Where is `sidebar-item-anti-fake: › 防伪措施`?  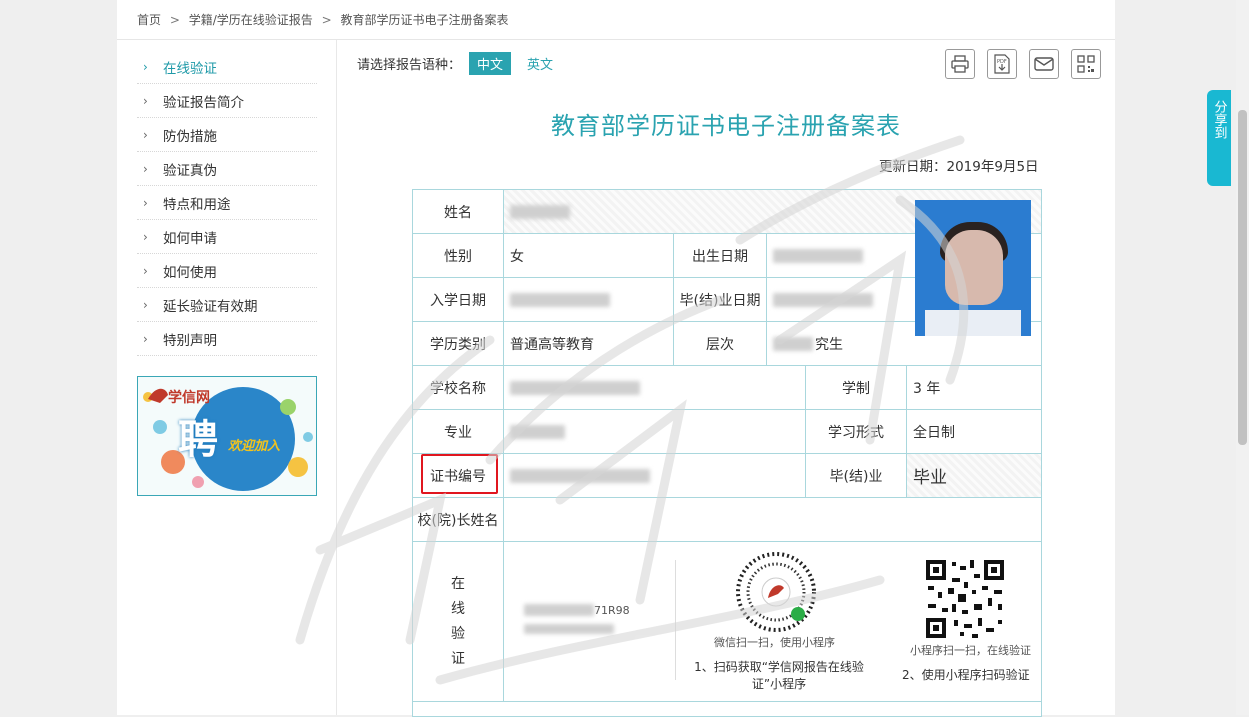
sidebar-item-anti-fake: › 防伪措施 is located at coordinates (227, 135).